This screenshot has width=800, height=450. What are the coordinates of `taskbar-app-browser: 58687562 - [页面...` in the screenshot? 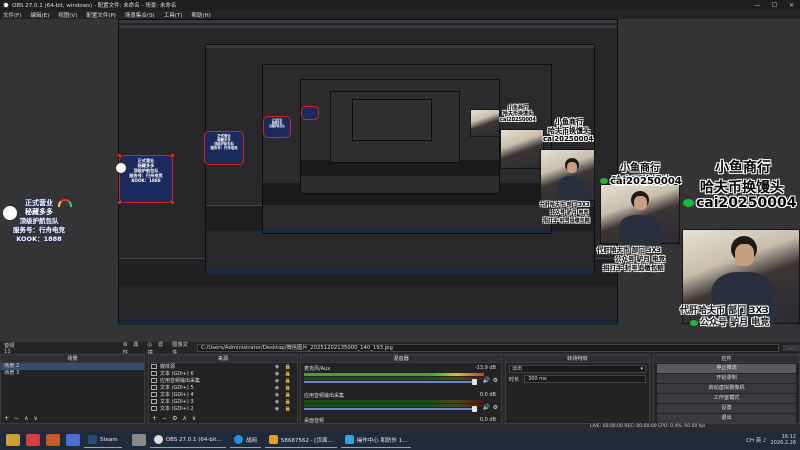 It's located at (300, 440).